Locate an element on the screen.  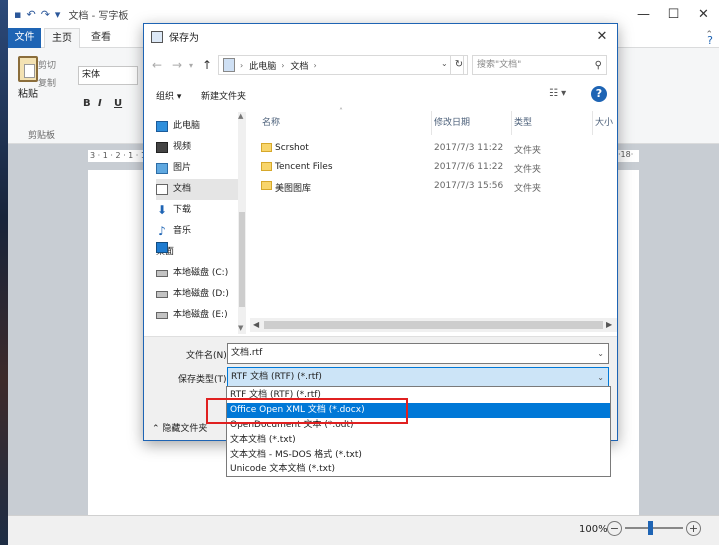
dialog-title: 保存为 is located at coordinates (184, 38).